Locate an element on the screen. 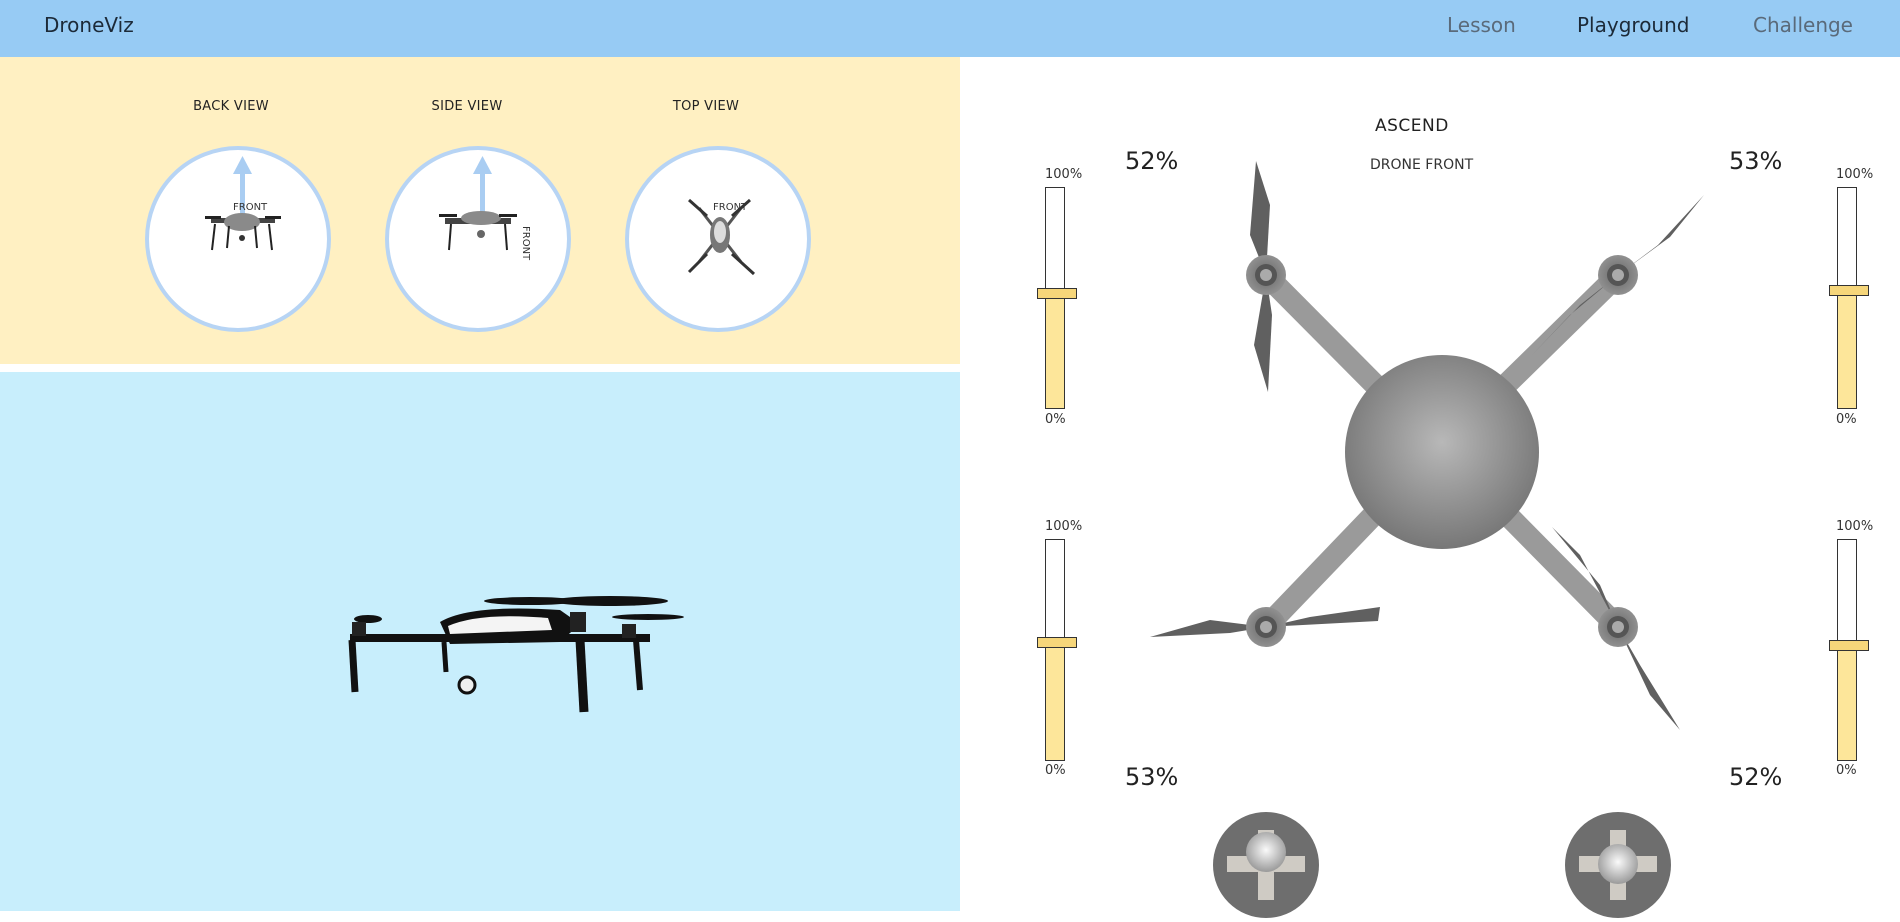  app-header: DroneViz Lesson Playground Challenge is located at coordinates (950, 28).